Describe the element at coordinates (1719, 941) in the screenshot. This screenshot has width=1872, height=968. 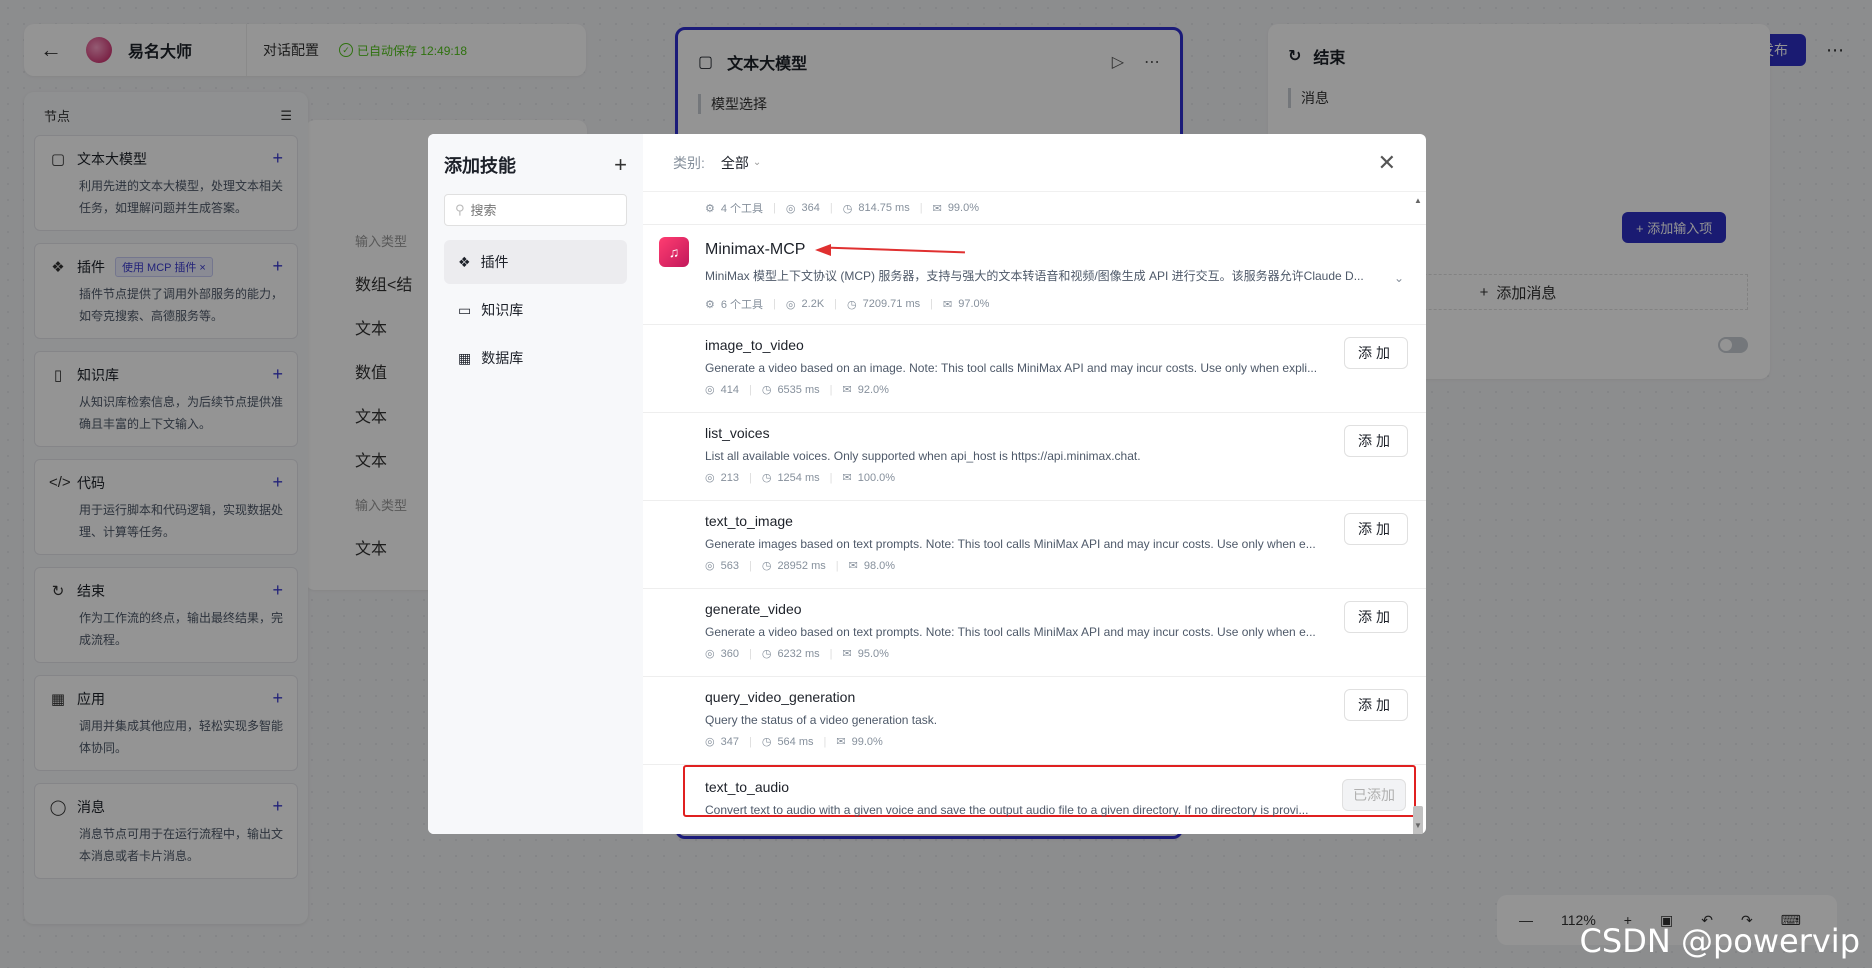
I see `watermark: CSDN @powervip` at that location.